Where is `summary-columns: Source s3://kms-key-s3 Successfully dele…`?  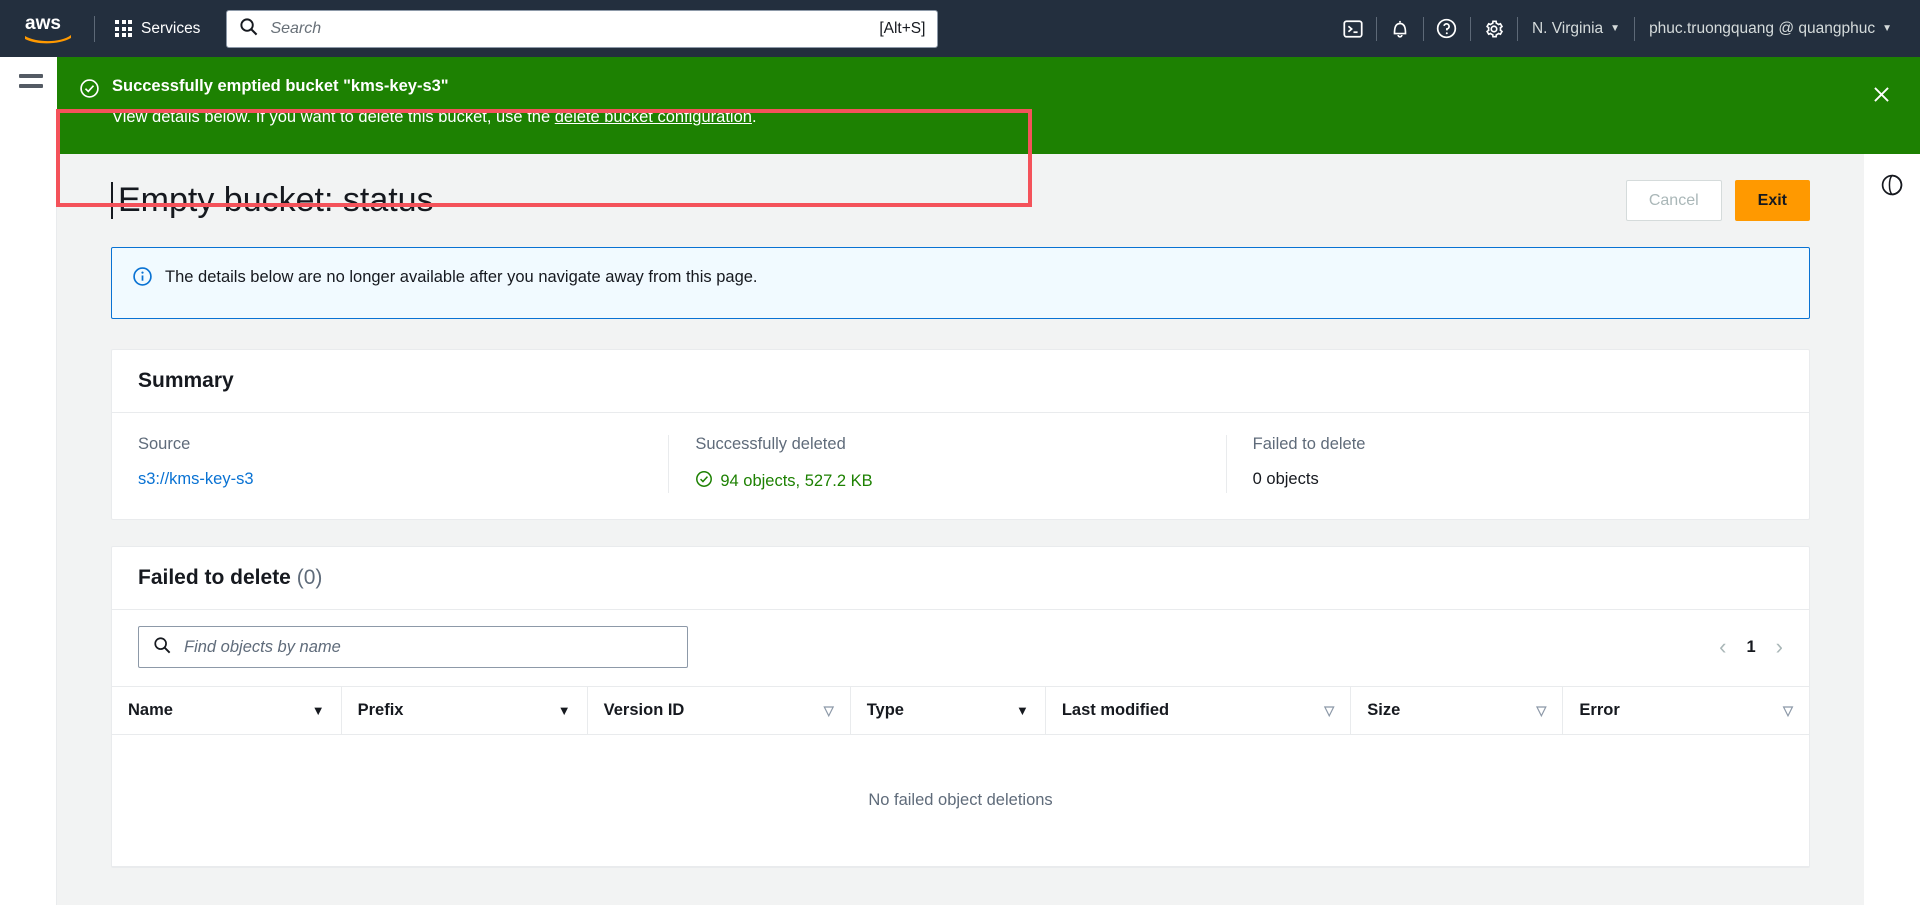 summary-columns: Source s3://kms-key-s3 Successfully dele… is located at coordinates (960, 466).